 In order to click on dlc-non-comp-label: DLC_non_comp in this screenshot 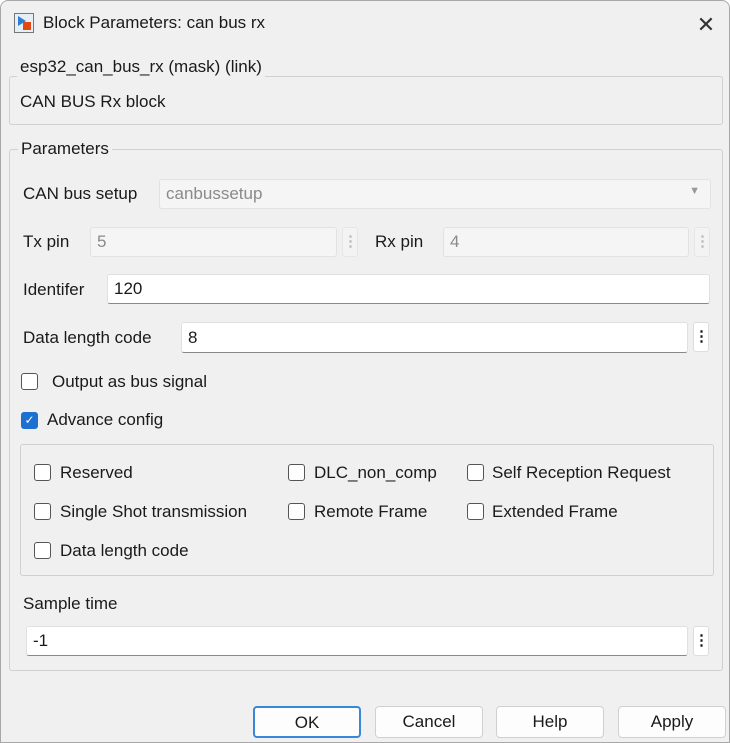, I will do `click(375, 472)`.